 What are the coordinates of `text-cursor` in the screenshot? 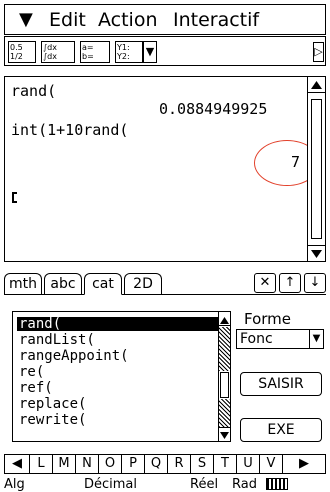 It's located at (14, 197).